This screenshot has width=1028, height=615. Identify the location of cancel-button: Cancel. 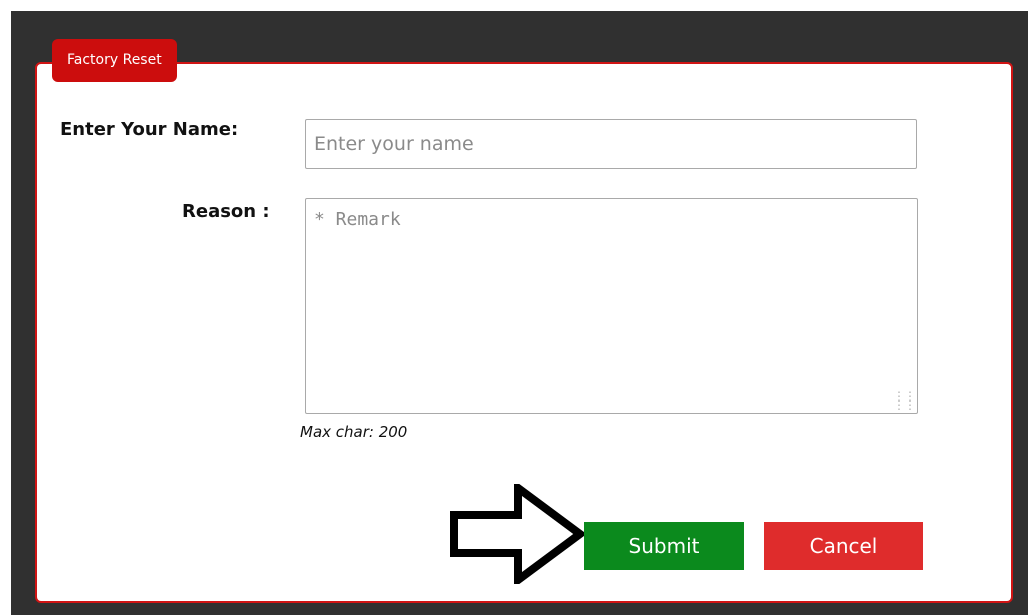
(843, 546).